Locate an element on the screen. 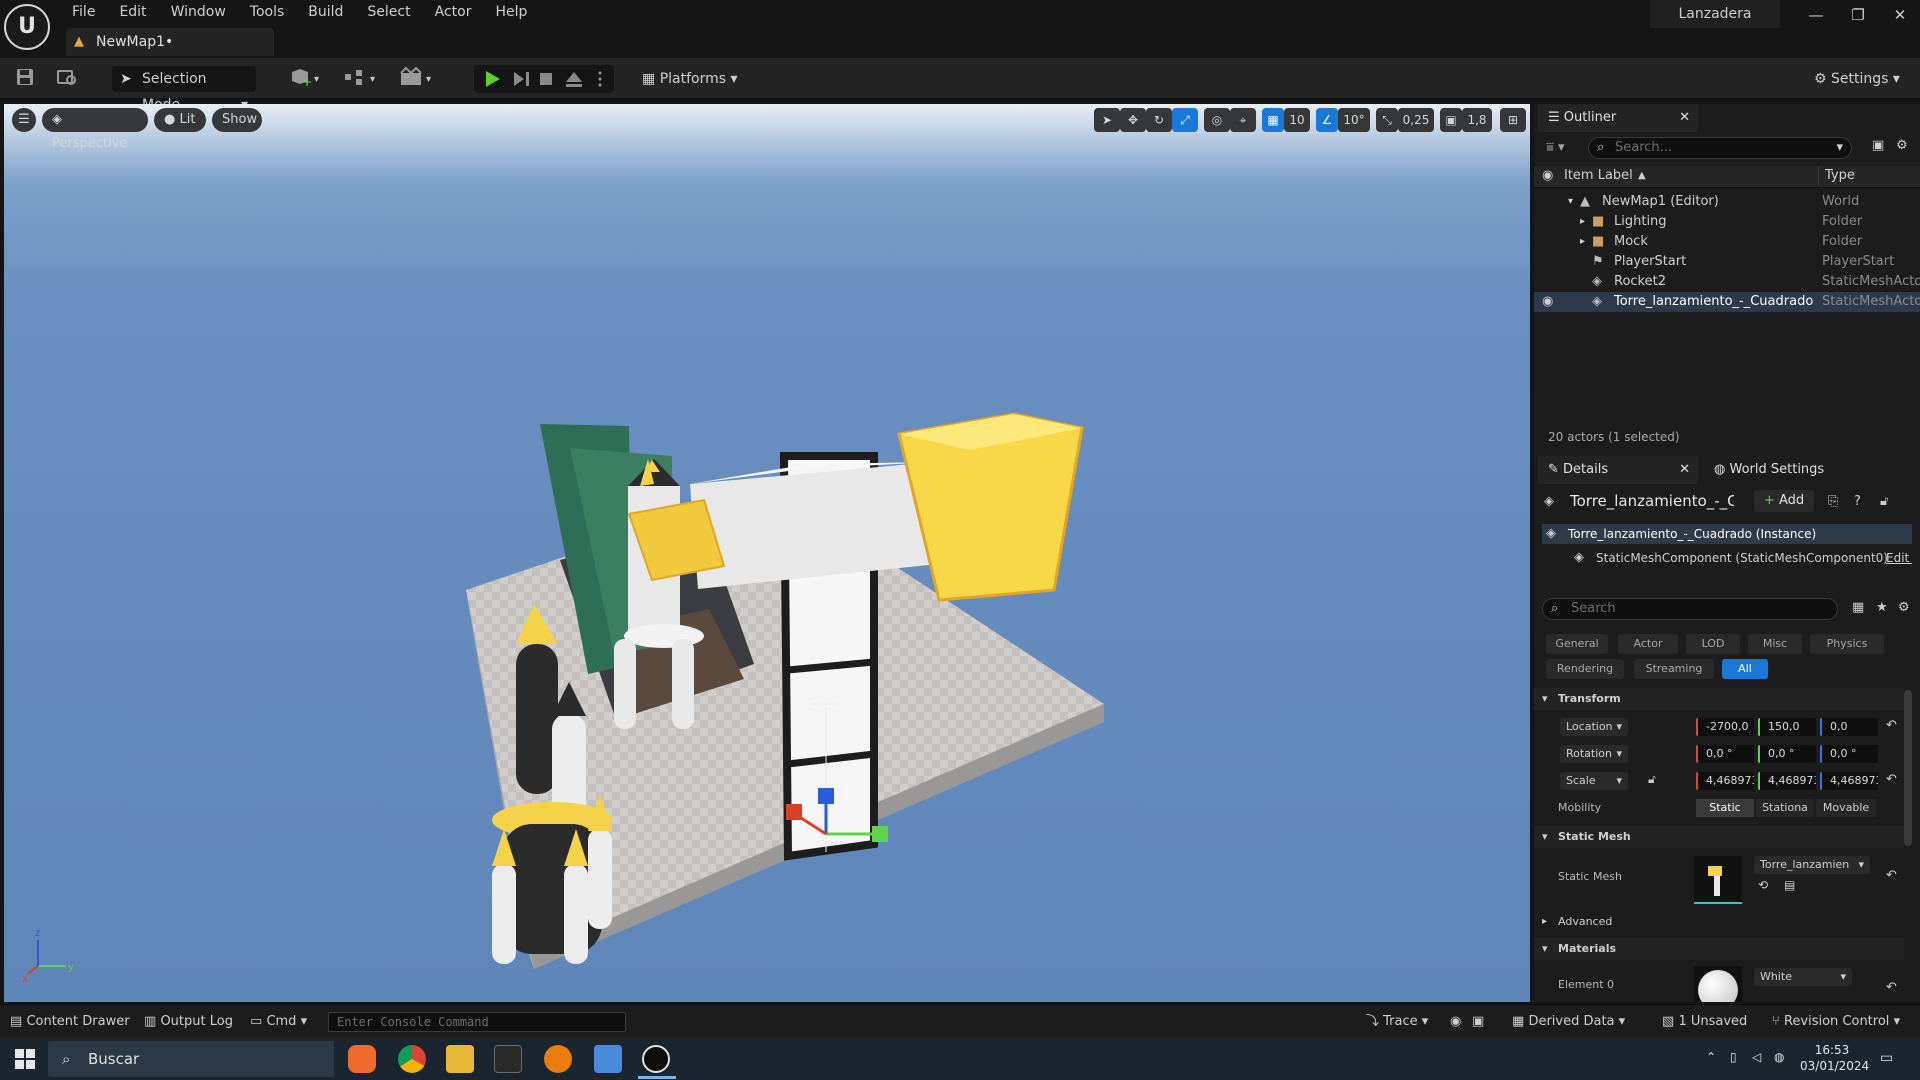  trace-dropdown: ⤵ Trace ▾ is located at coordinates (1397, 1022).